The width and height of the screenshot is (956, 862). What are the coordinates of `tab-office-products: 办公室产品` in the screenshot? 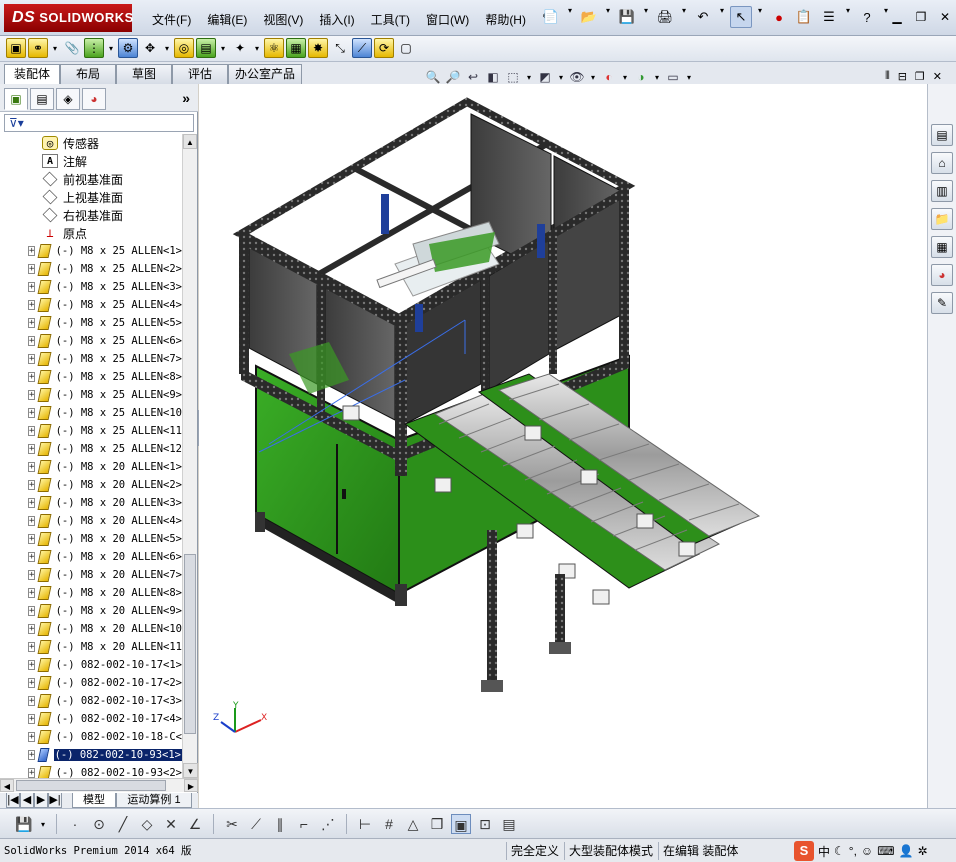 It's located at (265, 74).